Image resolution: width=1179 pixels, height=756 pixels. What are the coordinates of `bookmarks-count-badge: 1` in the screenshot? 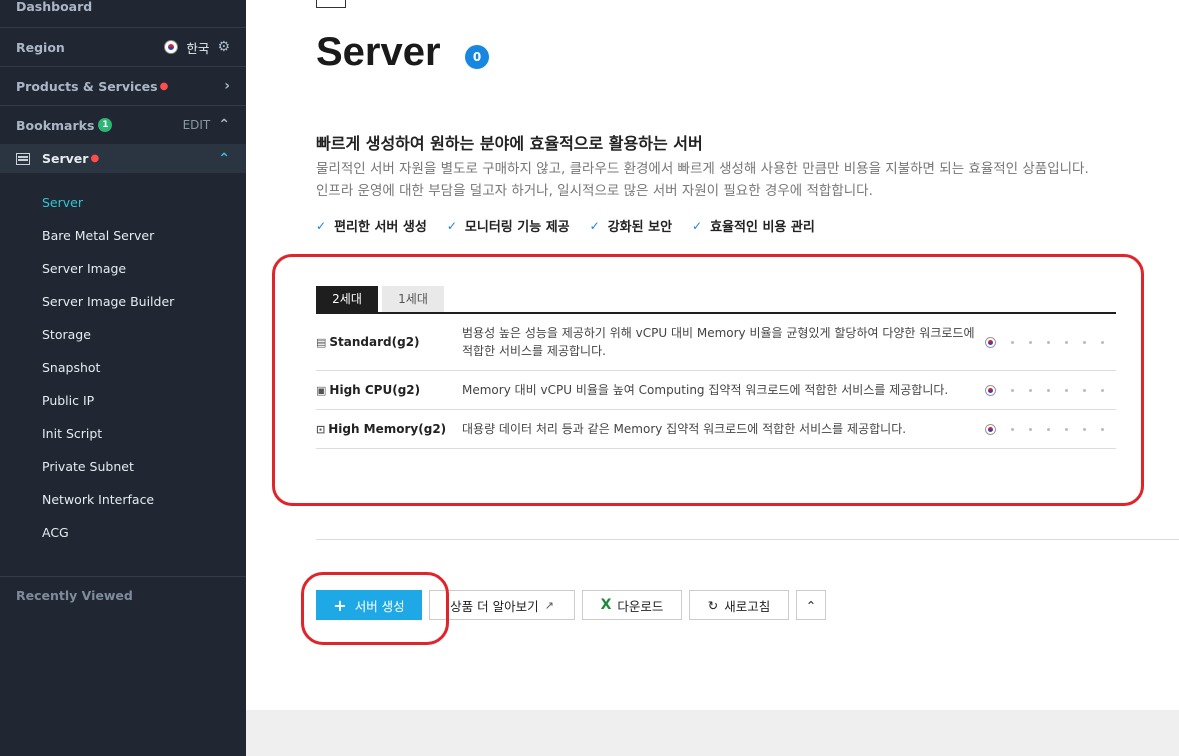 It's located at (105, 125).